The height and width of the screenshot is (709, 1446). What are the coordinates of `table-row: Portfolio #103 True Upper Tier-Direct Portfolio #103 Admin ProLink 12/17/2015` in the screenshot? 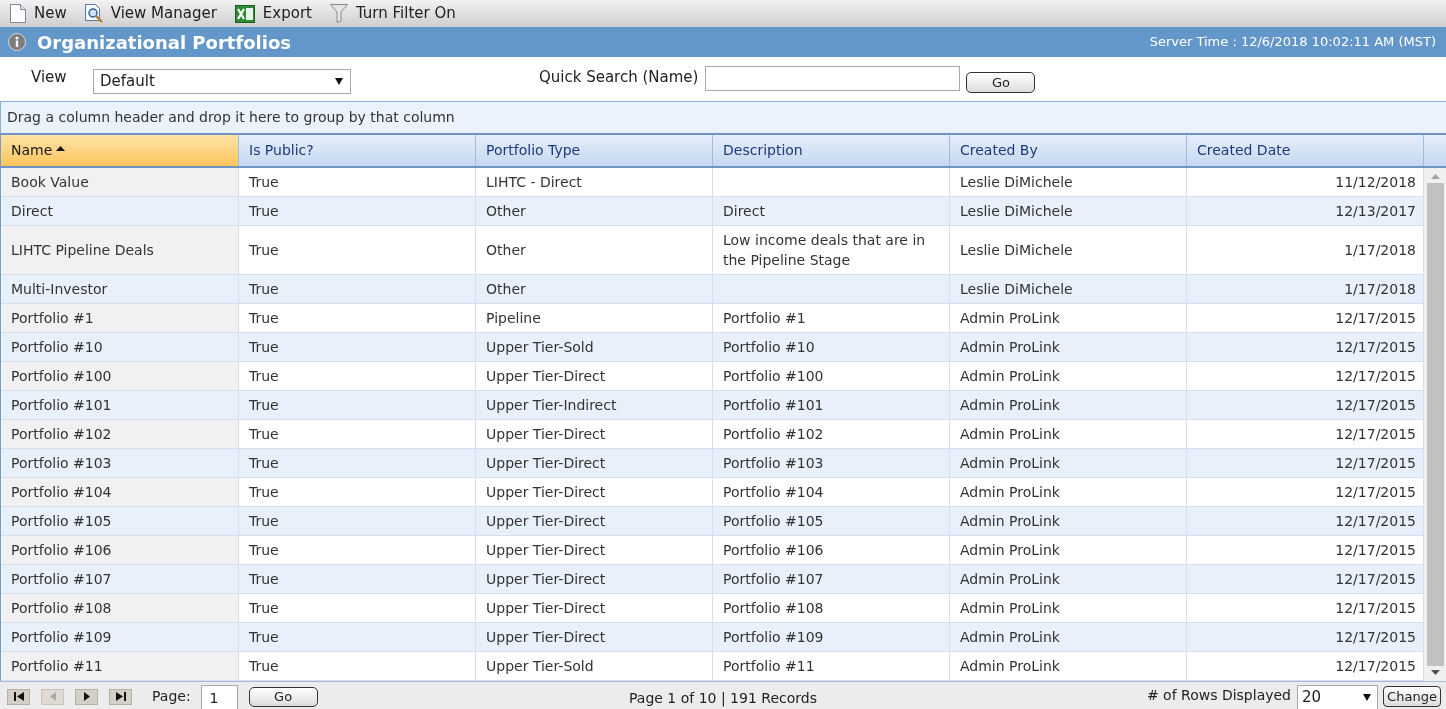 It's located at (712, 463).